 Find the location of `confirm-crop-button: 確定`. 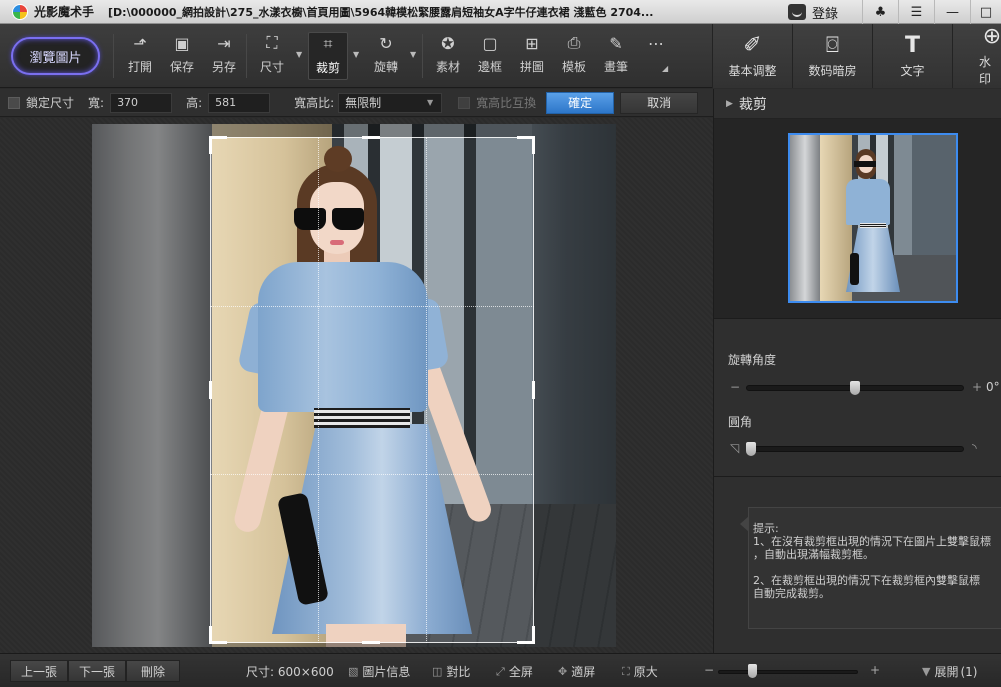

confirm-crop-button: 確定 is located at coordinates (580, 102).